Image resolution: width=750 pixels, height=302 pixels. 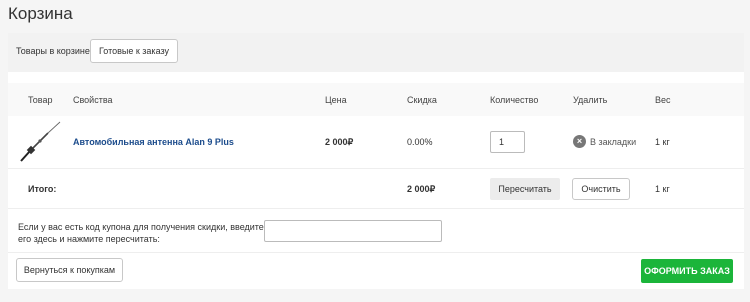 I want to click on totals-label: Итого:, so click(x=42, y=189).